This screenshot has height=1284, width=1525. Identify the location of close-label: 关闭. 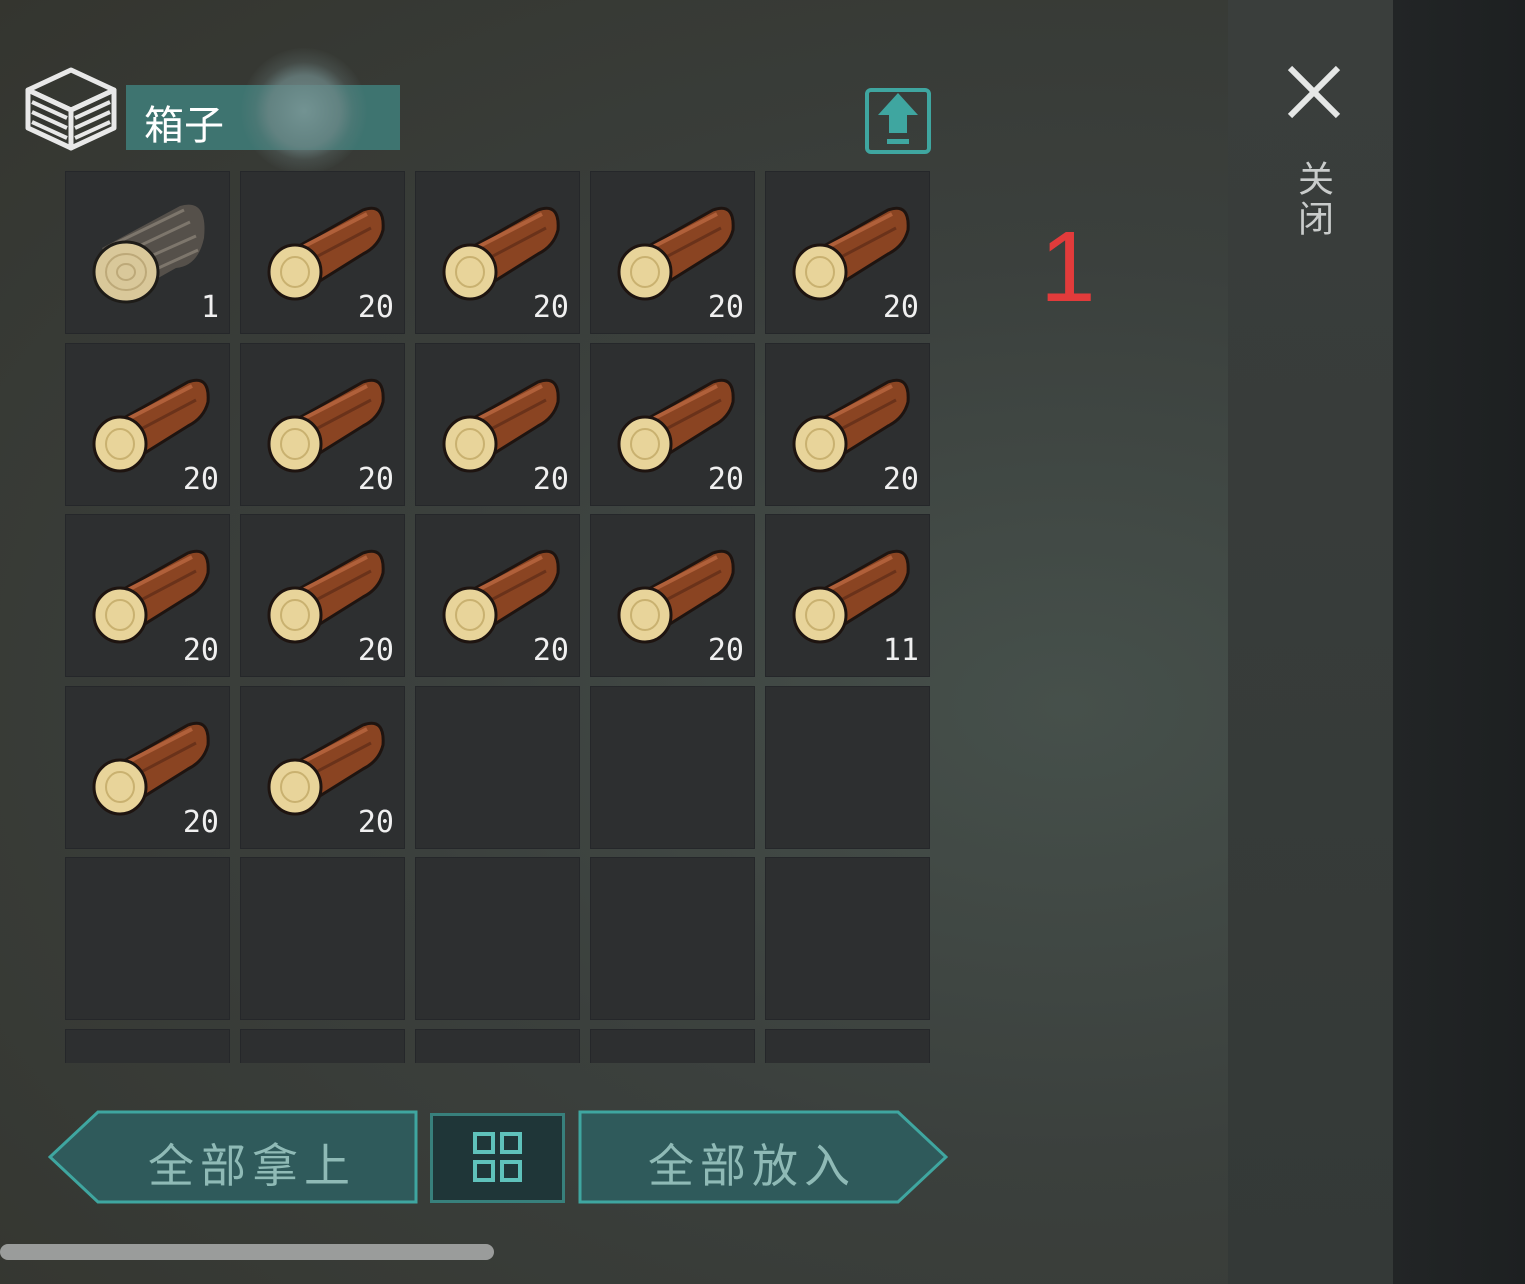
(1313, 210).